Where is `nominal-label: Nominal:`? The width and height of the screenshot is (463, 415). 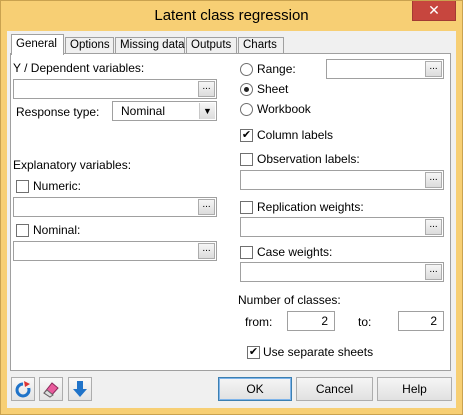
nominal-label: Nominal: is located at coordinates (57, 230).